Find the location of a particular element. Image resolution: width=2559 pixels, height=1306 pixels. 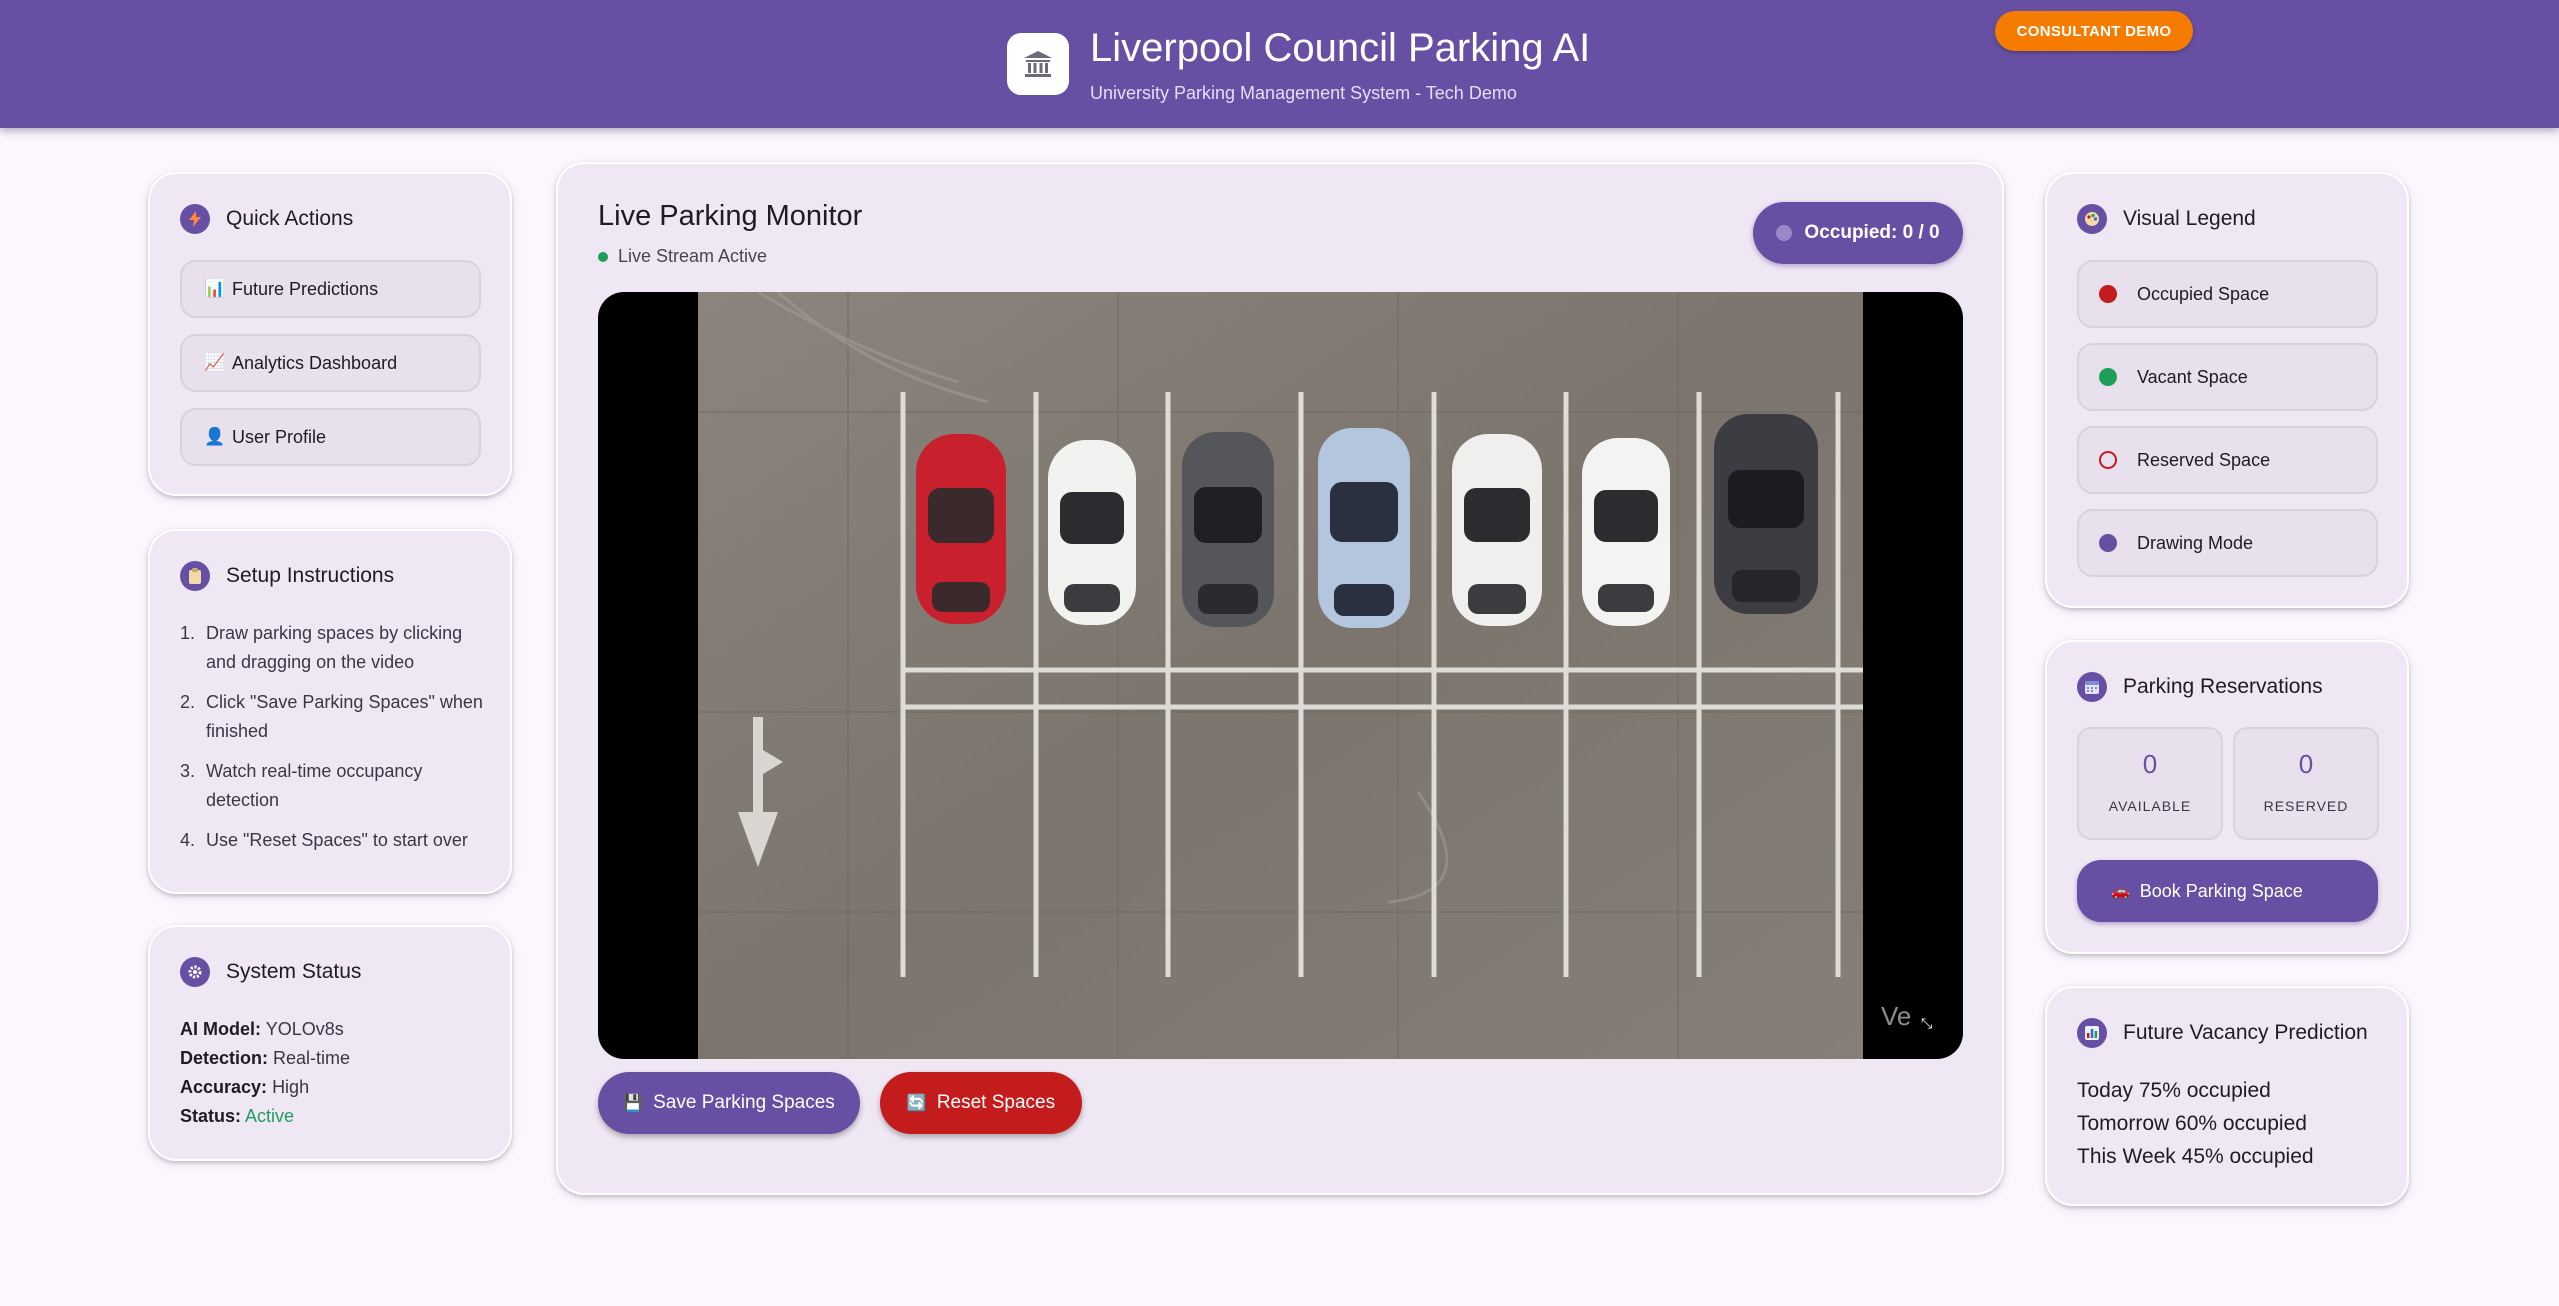

reset-spaces-button: 🔄 Reset Spaces is located at coordinates (981, 1103).